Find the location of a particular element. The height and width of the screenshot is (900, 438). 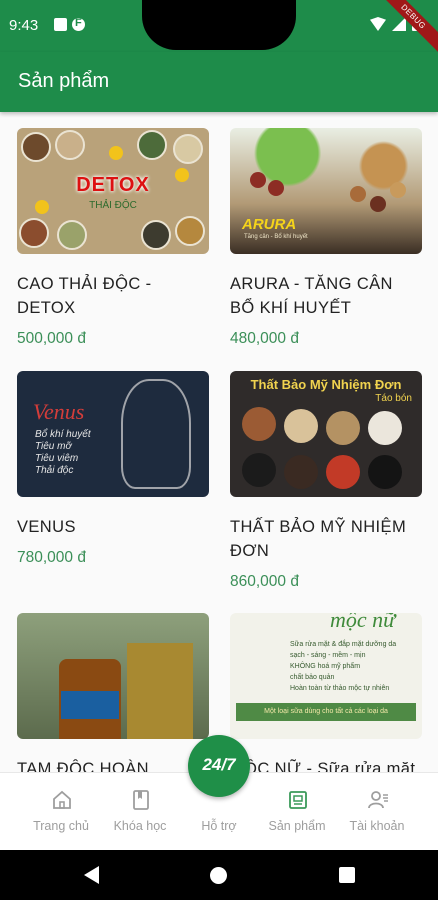

figure-illustration is located at coordinates (156, 434).